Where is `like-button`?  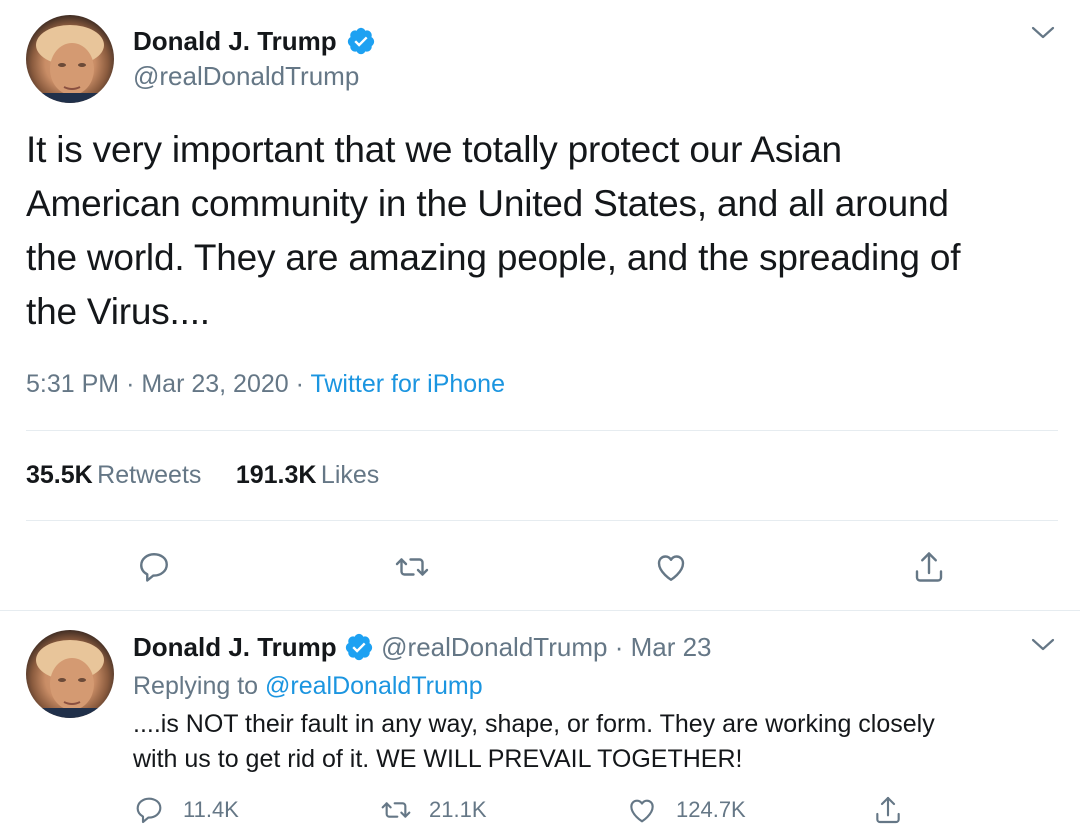 like-button is located at coordinates (671, 567).